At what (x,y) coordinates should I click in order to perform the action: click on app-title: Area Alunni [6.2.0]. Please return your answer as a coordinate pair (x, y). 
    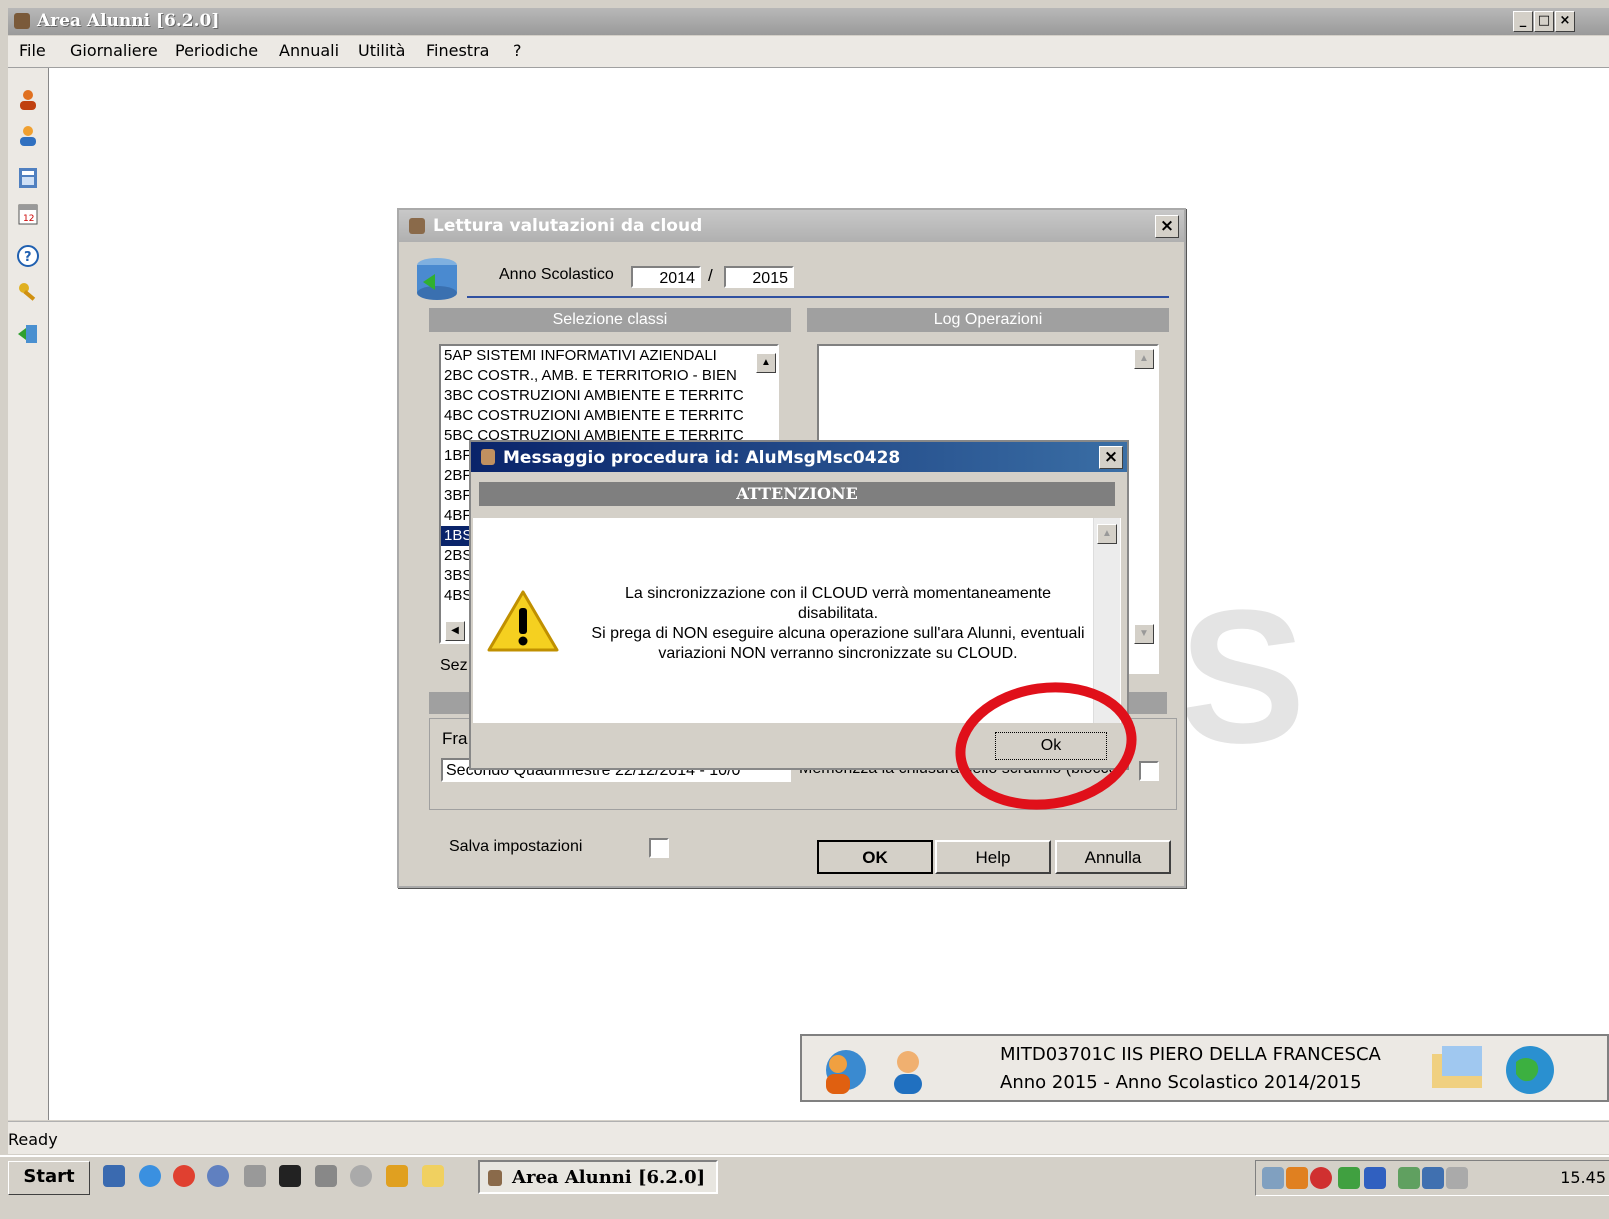
    Looking at the image, I should click on (128, 21).